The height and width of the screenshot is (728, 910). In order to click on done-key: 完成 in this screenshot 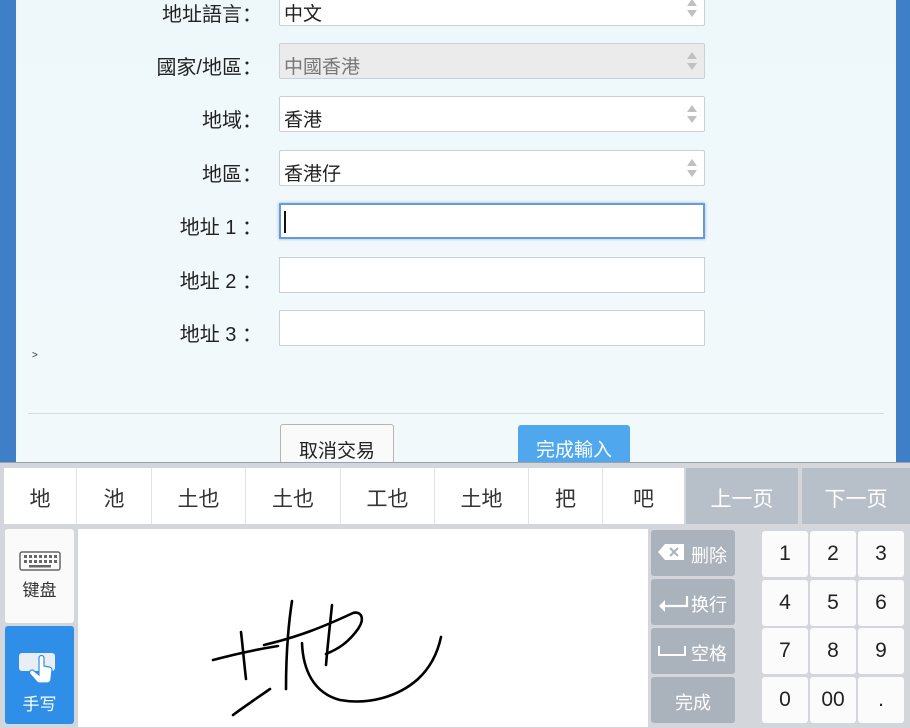, I will do `click(693, 700)`.